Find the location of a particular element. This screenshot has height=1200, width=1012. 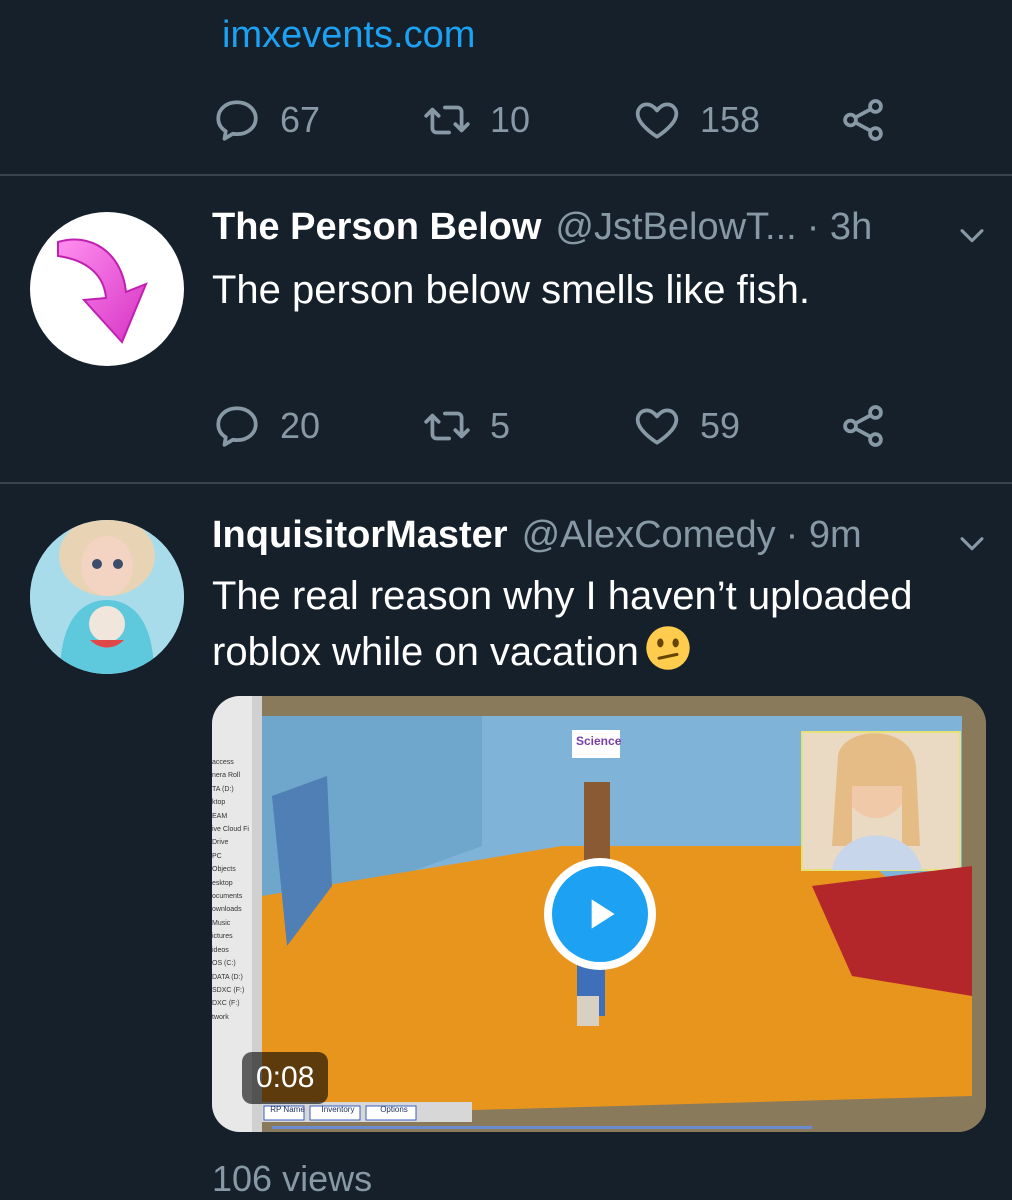

tweet-header: InquisitorMaster @AlexComedy · 9m is located at coordinates (537, 535).